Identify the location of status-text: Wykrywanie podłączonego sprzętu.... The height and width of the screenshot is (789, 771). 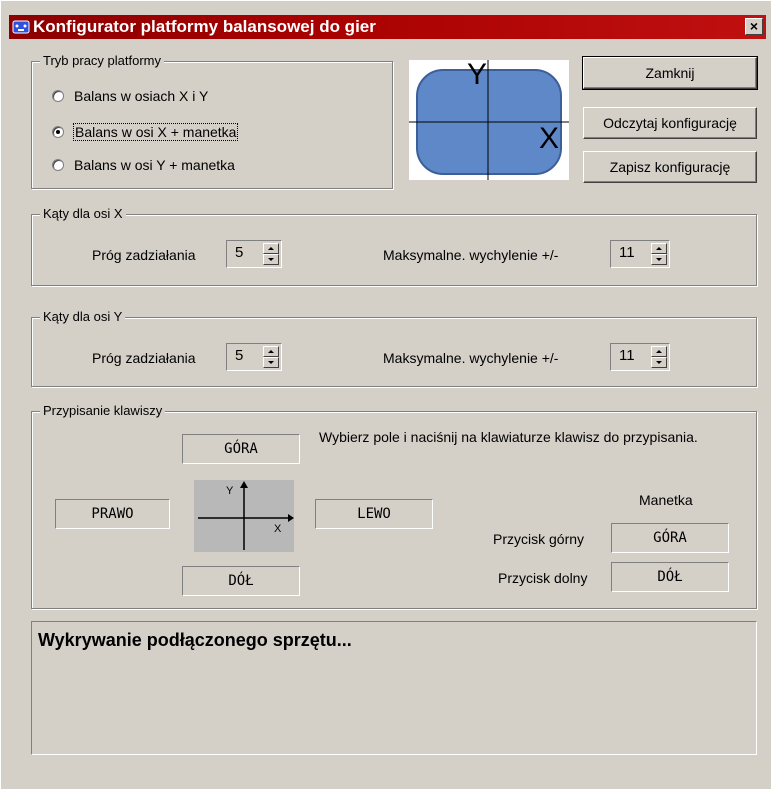
(195, 640).